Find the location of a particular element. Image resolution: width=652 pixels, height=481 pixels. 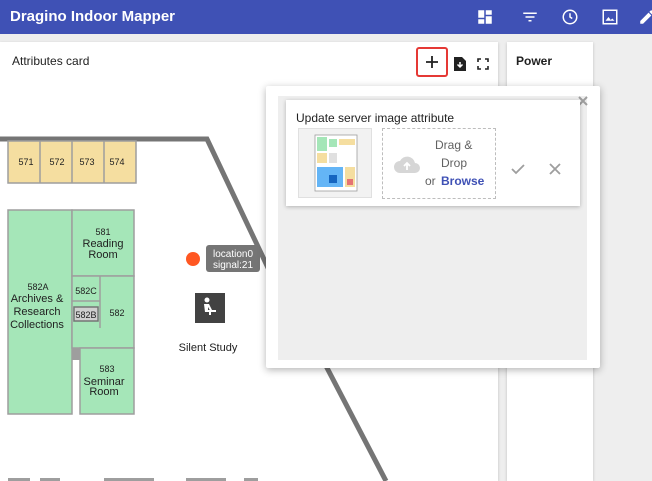

upload-title: Update server image attribute is located at coordinates (375, 118).